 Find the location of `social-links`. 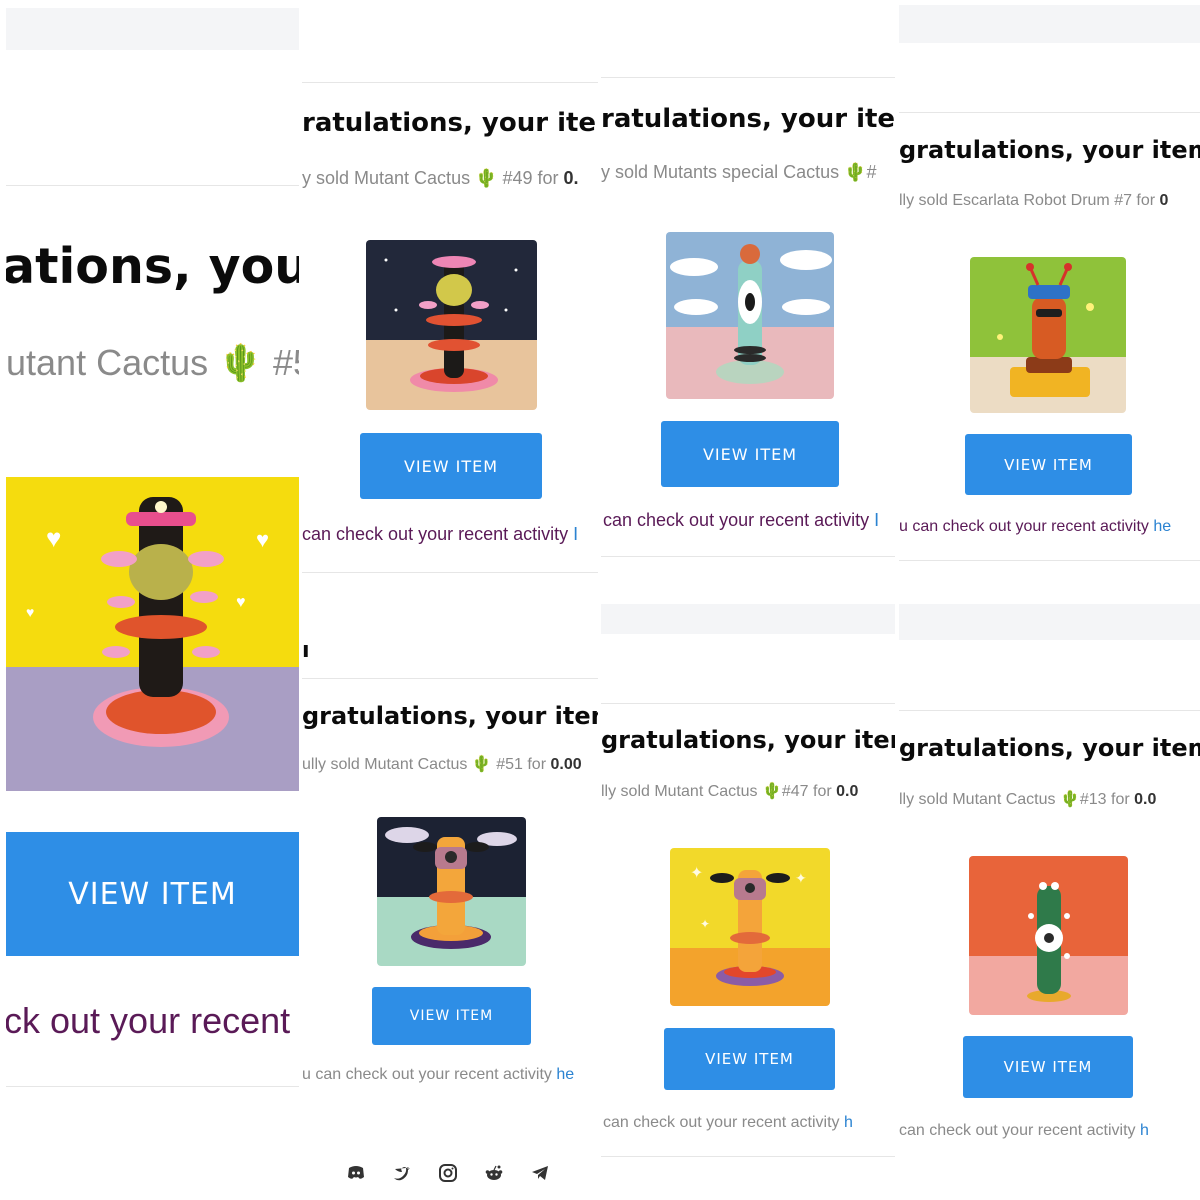

social-links is located at coordinates (448, 1173).